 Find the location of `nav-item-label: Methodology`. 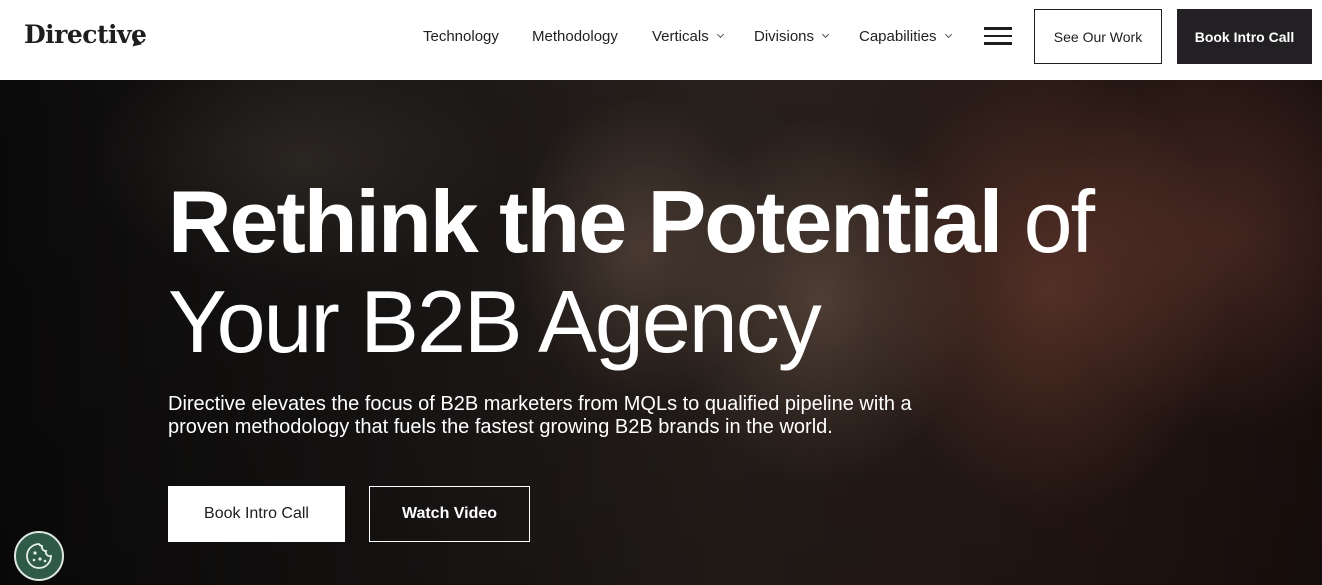

nav-item-label: Methodology is located at coordinates (575, 36).